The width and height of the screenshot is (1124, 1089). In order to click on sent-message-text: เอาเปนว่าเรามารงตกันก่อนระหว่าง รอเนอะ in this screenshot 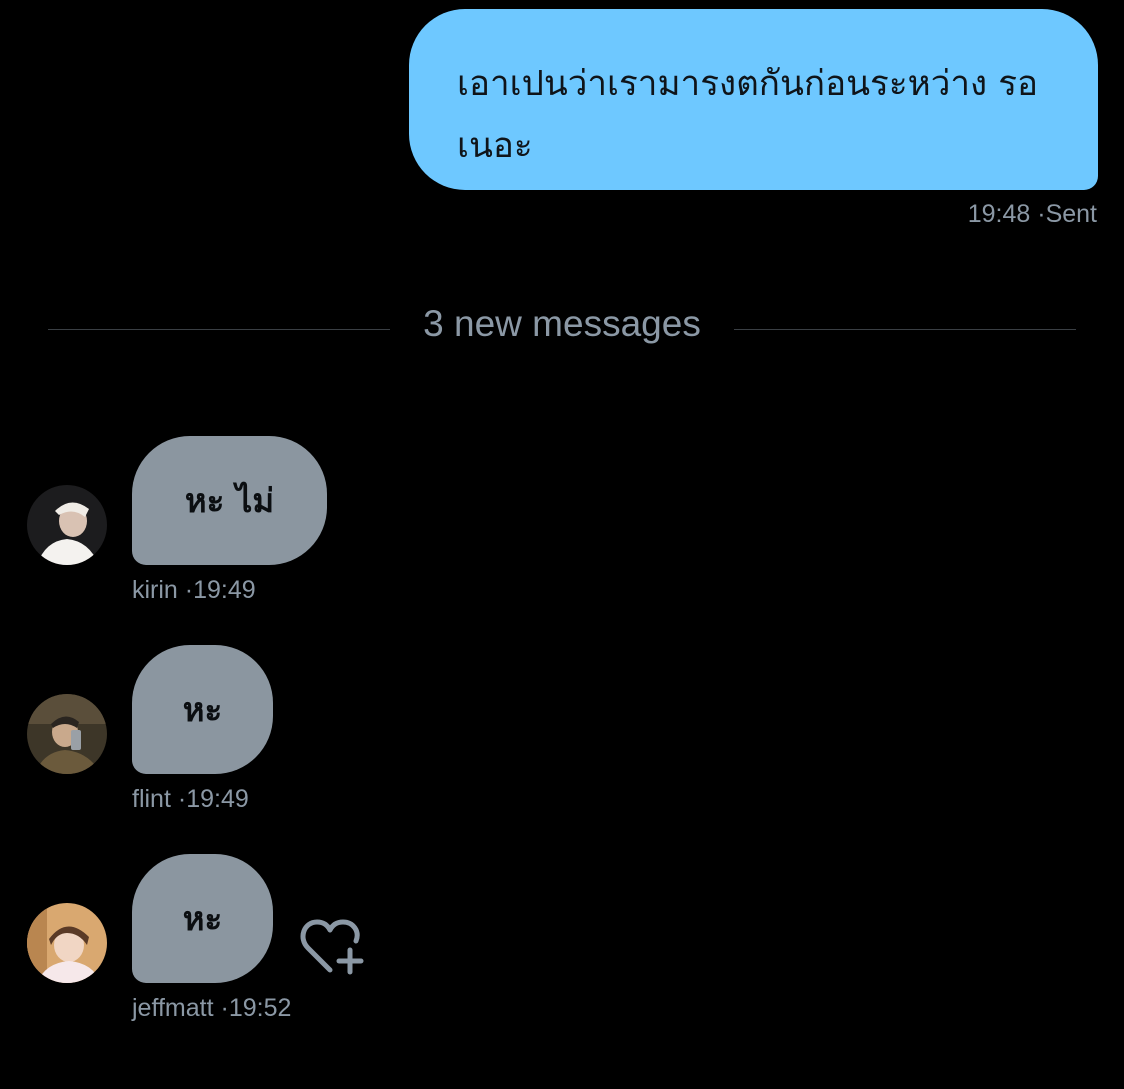, I will do `click(748, 115)`.